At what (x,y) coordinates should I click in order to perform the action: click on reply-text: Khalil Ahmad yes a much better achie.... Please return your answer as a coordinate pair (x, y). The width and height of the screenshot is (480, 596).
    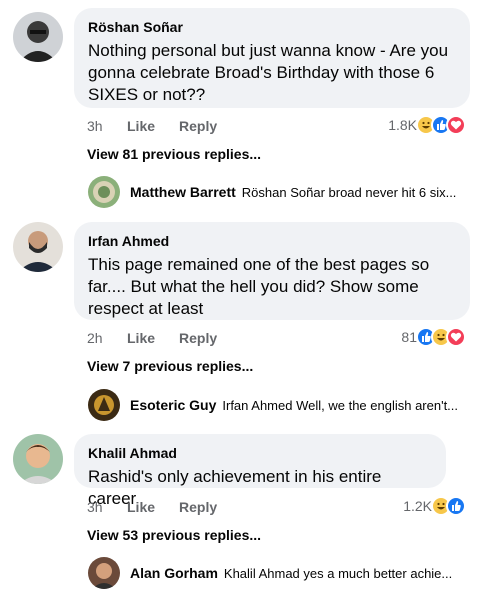
    Looking at the image, I should click on (338, 573).